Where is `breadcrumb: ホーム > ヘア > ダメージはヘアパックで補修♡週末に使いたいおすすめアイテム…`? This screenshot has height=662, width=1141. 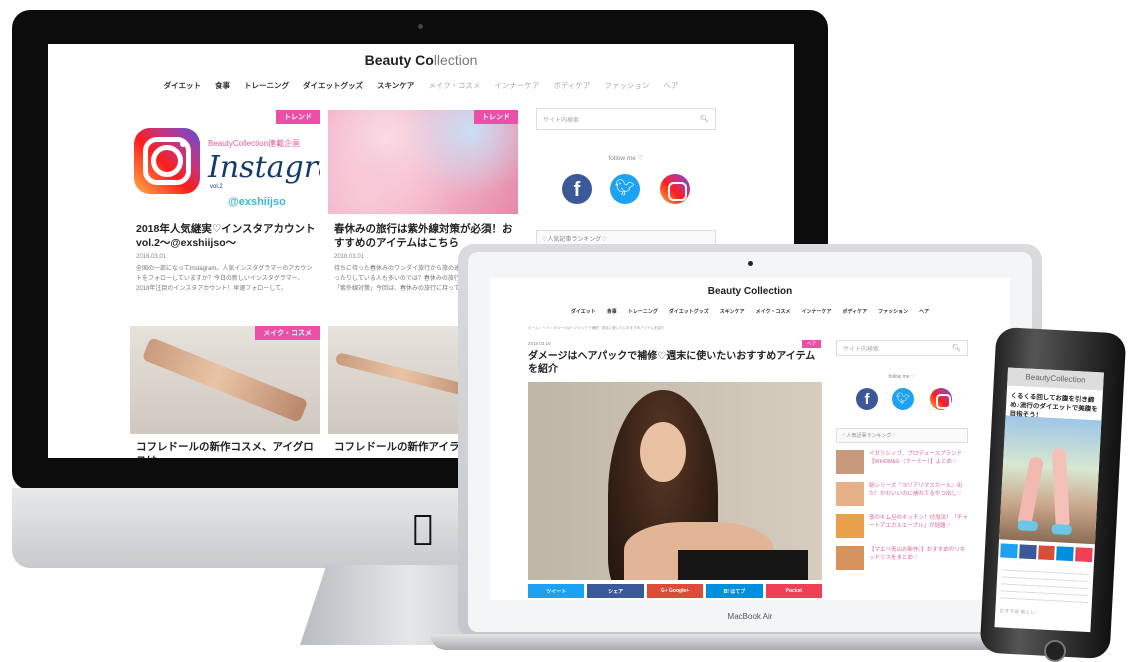 breadcrumb: ホーム > ヘア > ダメージはヘアパックで補修♡週末に使いたいおすすめアイテム… is located at coordinates (596, 328).